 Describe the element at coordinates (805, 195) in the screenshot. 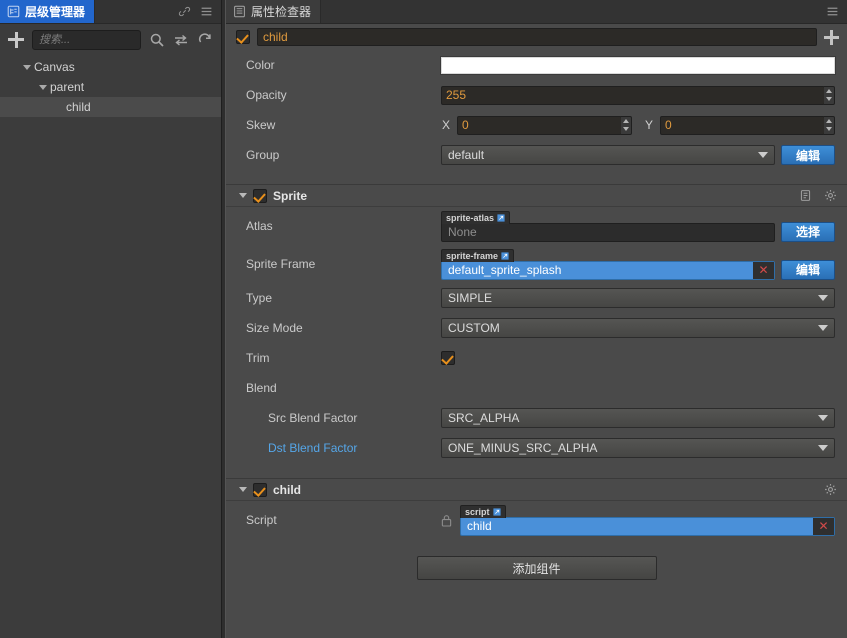

I see `help-doc-icon` at that location.